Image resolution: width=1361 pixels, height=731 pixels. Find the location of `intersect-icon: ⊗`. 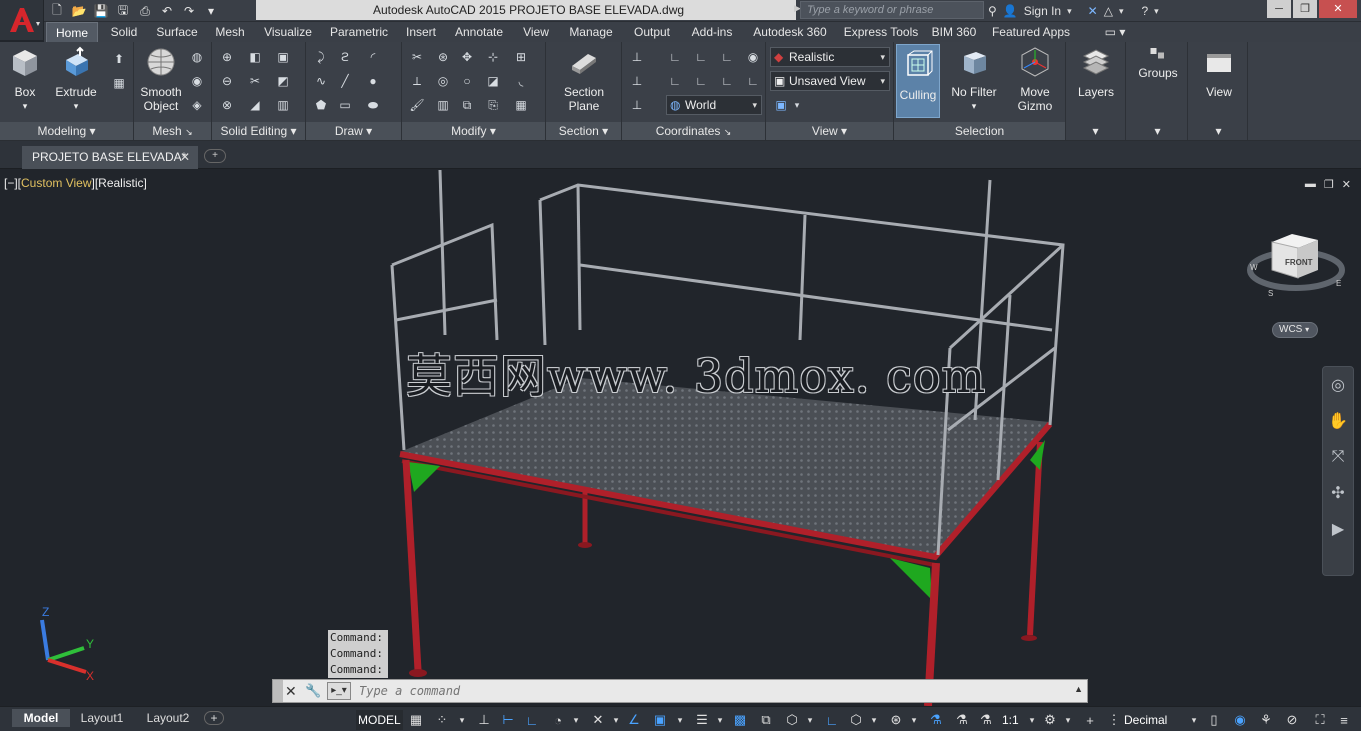

intersect-icon: ⊗ is located at coordinates (227, 105).